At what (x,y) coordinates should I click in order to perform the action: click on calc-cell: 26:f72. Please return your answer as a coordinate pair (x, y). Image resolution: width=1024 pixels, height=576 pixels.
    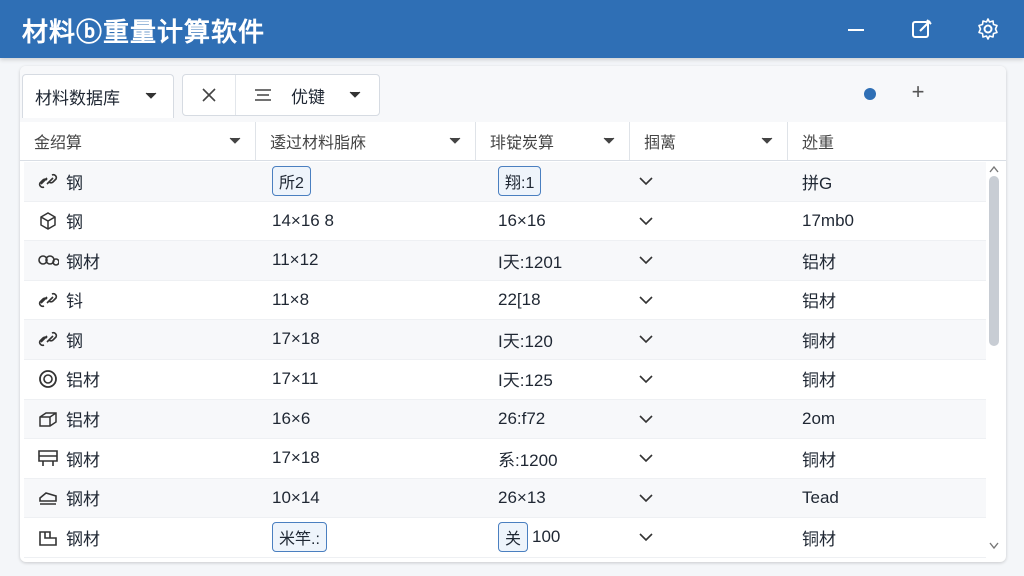
    Looking at the image, I should click on (521, 419).